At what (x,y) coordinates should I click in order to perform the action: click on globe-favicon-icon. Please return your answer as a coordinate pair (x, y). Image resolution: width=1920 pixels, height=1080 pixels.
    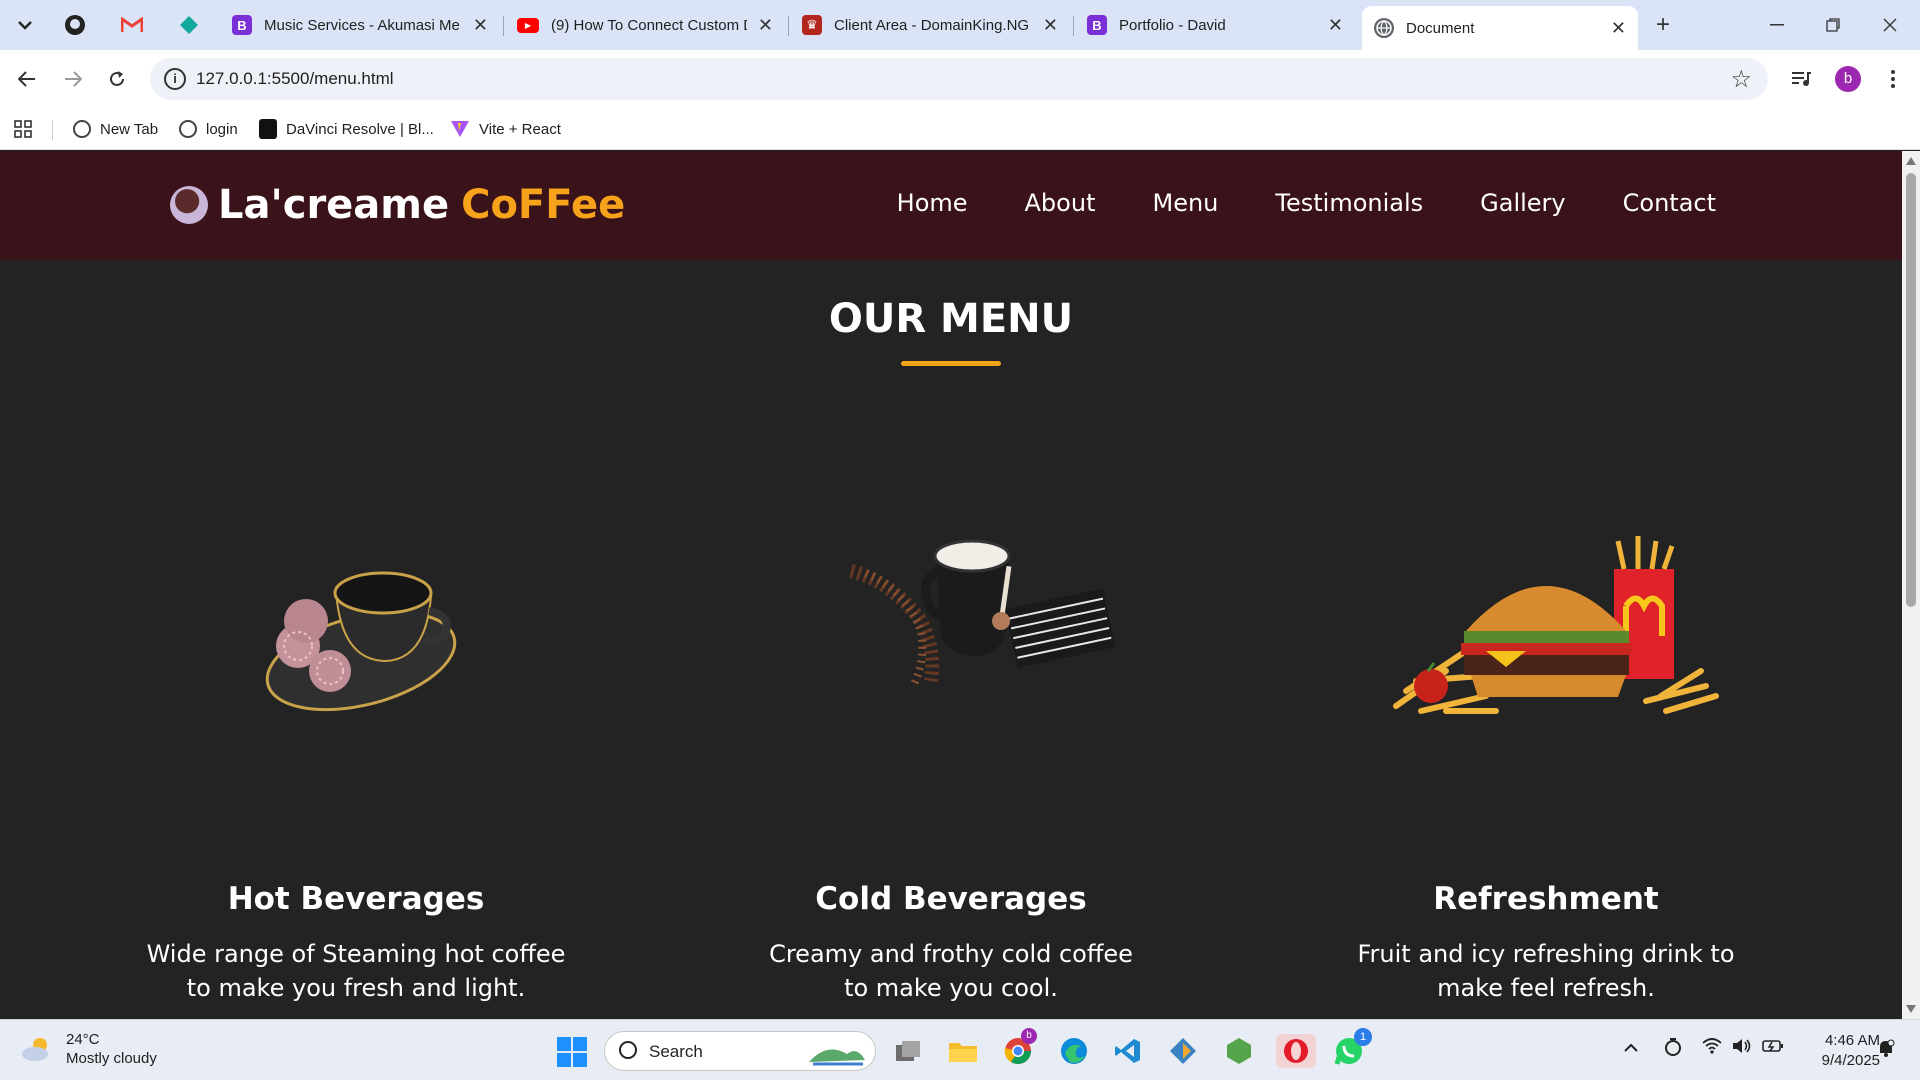
    Looking at the image, I should click on (1384, 28).